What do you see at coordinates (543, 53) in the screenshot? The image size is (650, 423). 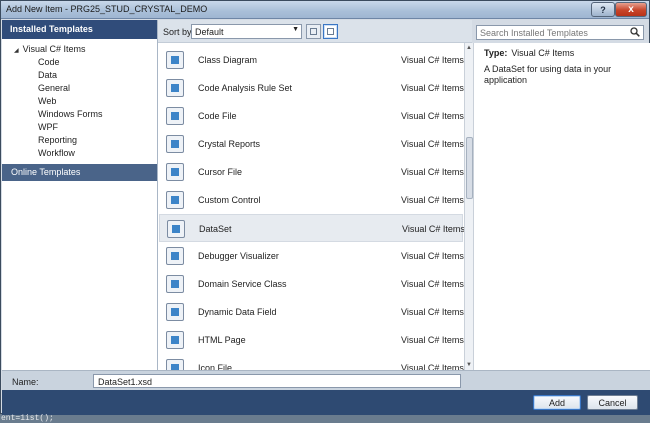 I see `details-type-value: Visual C# Items` at bounding box center [543, 53].